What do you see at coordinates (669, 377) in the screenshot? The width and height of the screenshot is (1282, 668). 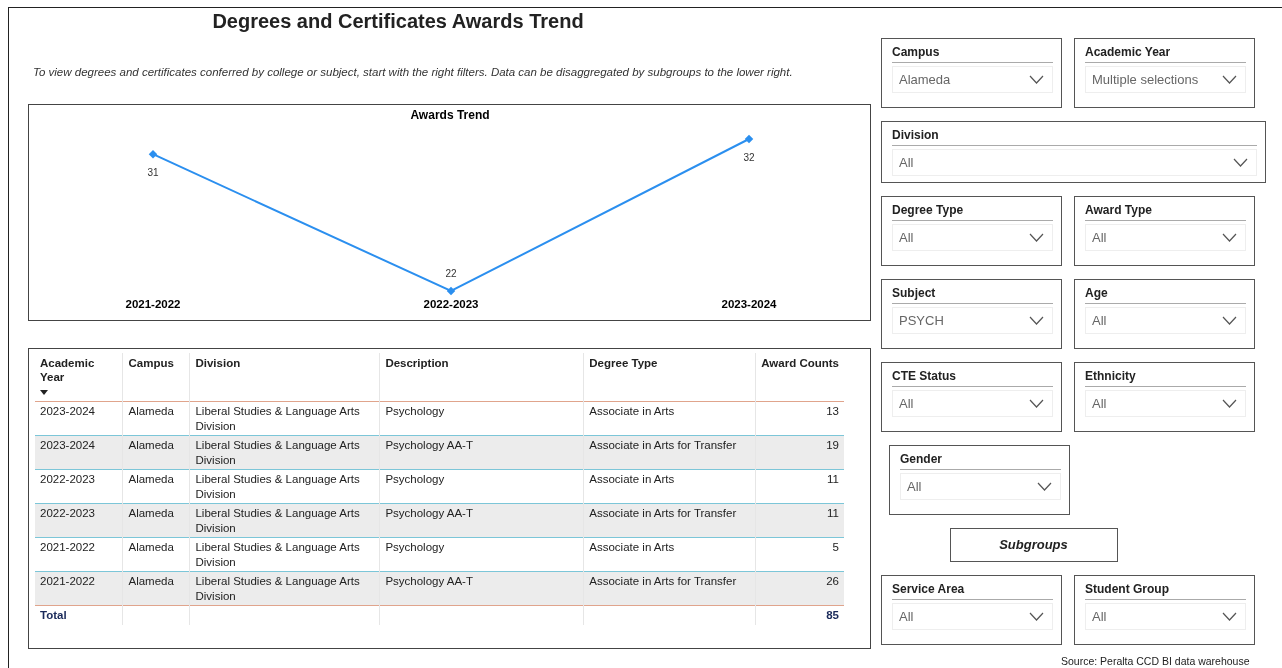 I see `column-header: Degree Type` at bounding box center [669, 377].